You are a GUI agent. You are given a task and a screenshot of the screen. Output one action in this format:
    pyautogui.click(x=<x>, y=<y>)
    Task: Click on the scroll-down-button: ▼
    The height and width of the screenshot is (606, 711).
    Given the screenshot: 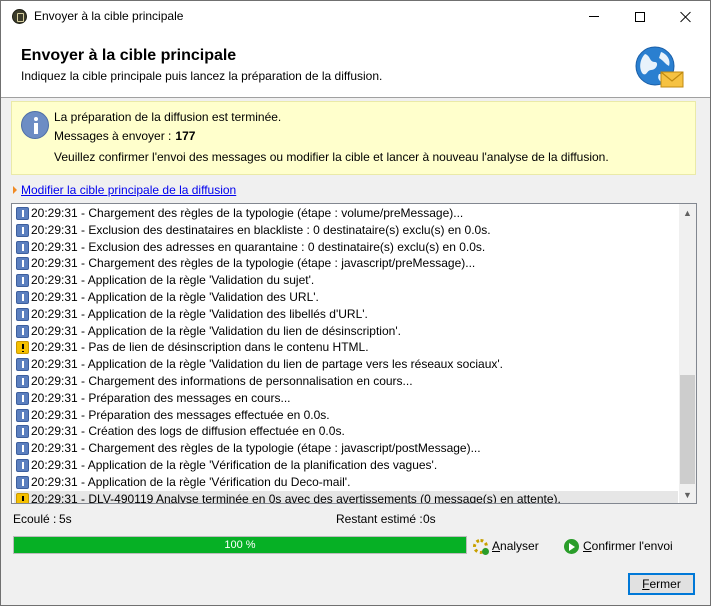 What is the action you would take?
    pyautogui.click(x=687, y=494)
    